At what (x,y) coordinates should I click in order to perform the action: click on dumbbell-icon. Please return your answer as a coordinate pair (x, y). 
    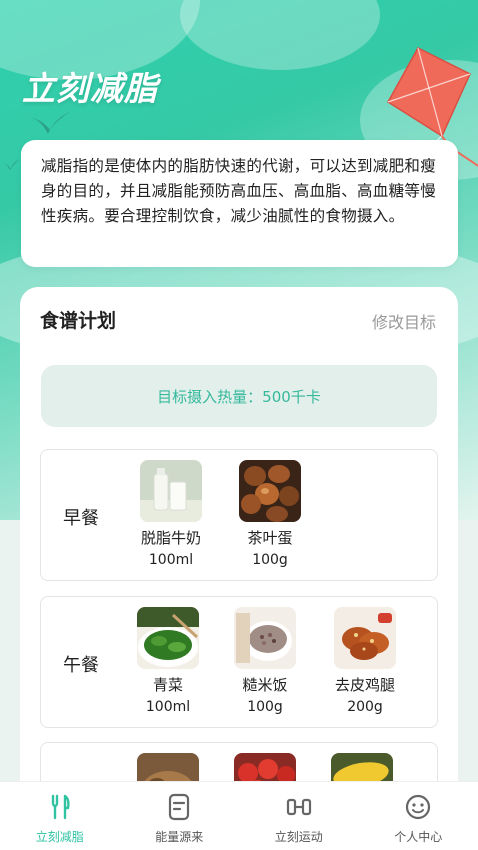
    Looking at the image, I should click on (298, 807).